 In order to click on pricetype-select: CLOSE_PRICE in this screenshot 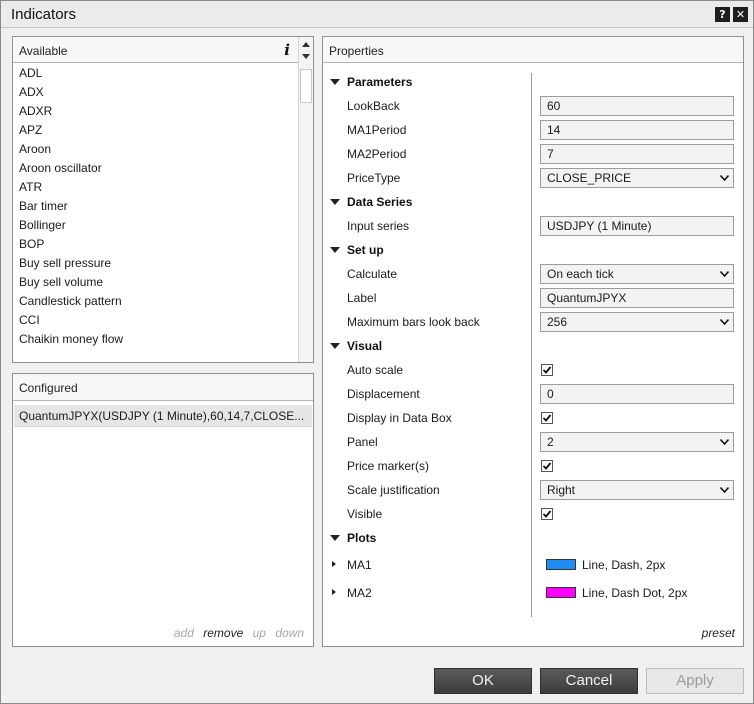, I will do `click(637, 178)`.